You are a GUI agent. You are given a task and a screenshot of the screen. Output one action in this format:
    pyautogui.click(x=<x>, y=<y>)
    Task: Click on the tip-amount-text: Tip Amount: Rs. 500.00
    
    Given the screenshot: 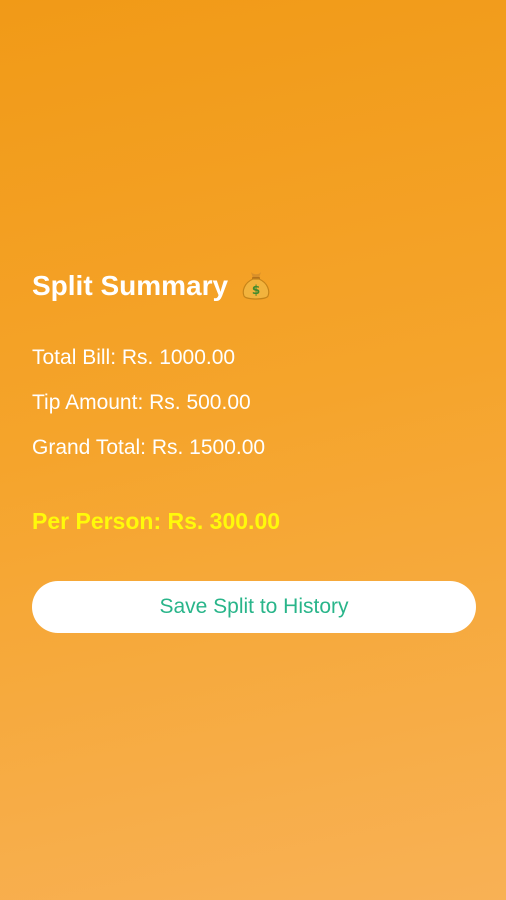 What is the action you would take?
    pyautogui.click(x=141, y=402)
    